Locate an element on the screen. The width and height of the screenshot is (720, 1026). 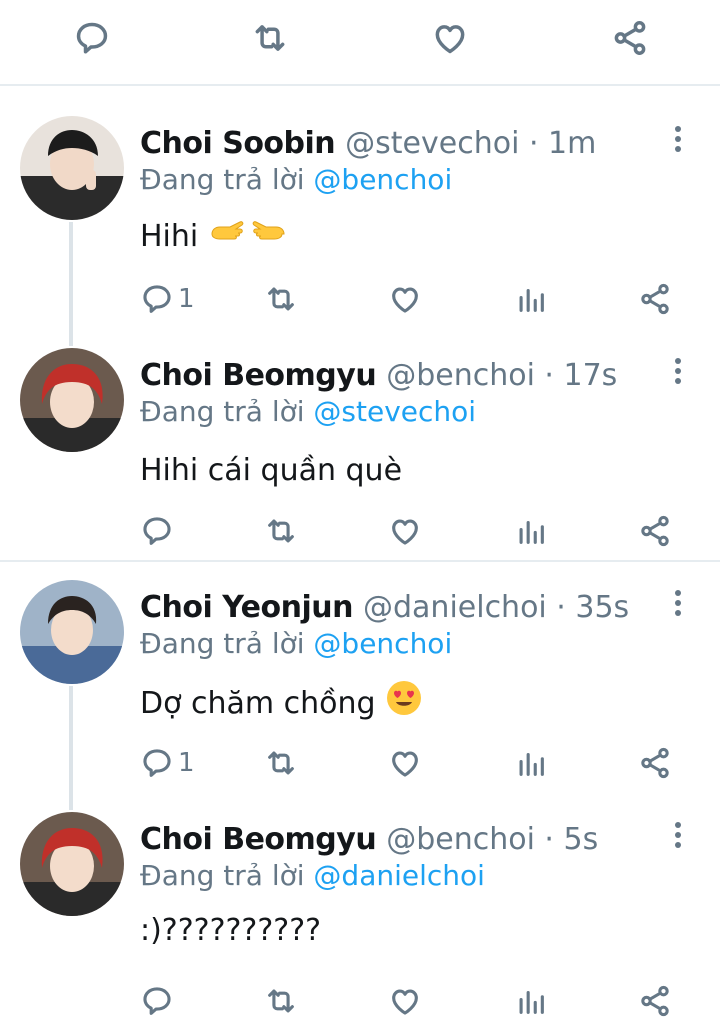
handle-time: @benchoi · 5s is located at coordinates (492, 839).